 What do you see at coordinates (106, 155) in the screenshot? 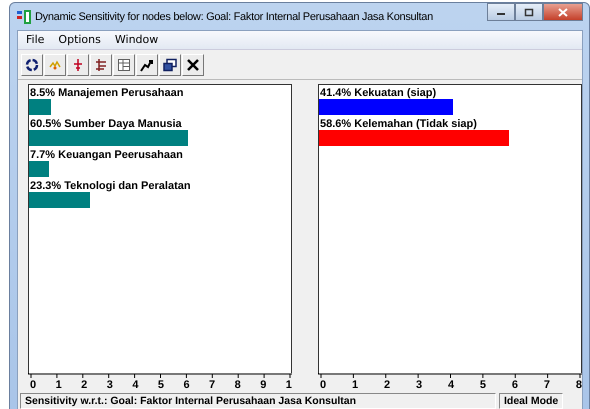
I see `bar-label: 7.7% Keuangan Peerusahaan` at bounding box center [106, 155].